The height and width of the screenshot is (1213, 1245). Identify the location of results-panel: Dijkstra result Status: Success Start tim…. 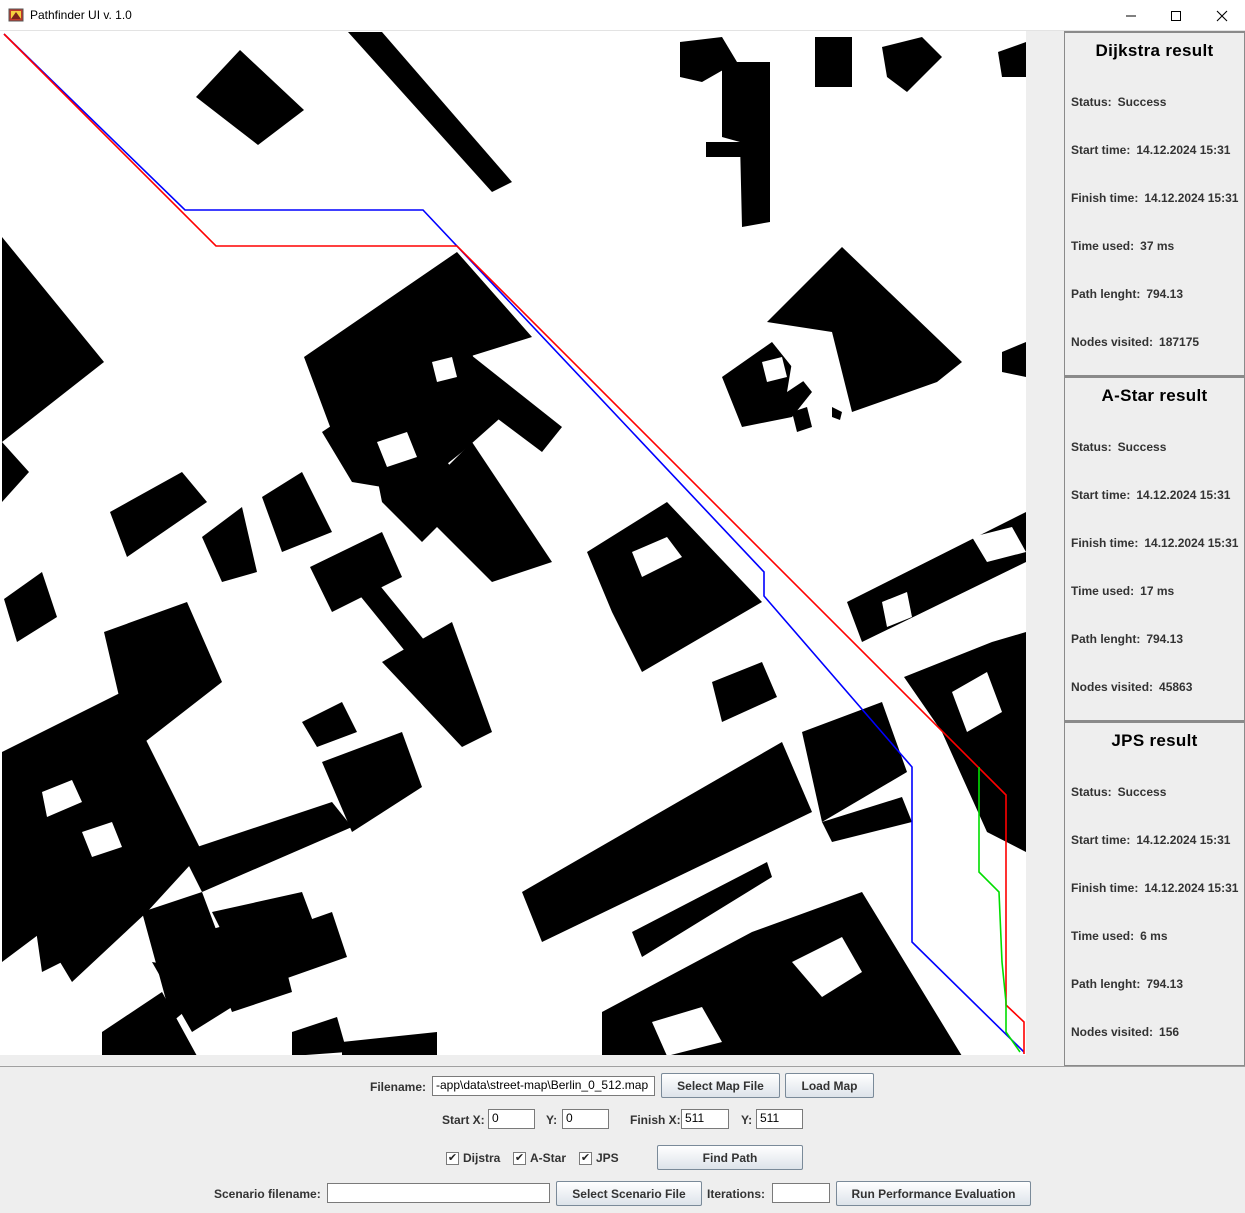
(1154, 548).